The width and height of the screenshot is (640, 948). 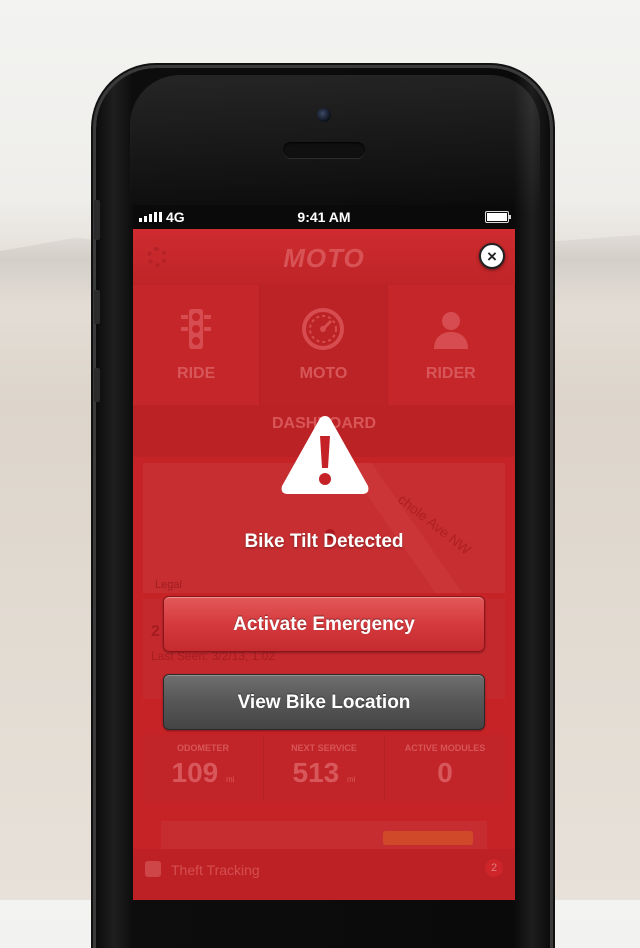 I want to click on volume-down-button, so click(x=97, y=385).